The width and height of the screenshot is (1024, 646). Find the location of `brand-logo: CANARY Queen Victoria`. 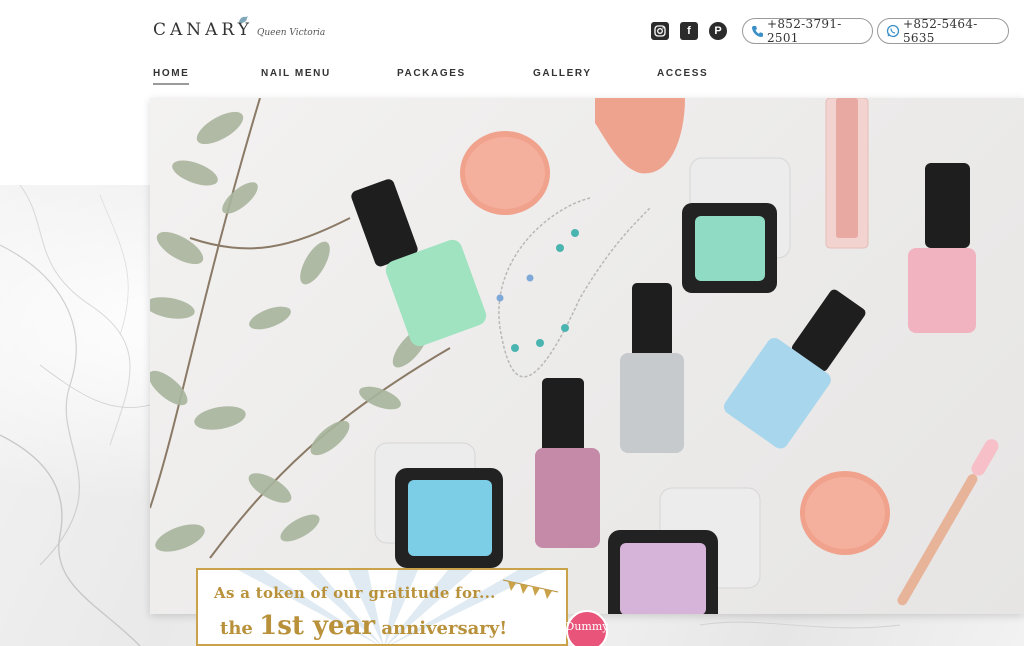

brand-logo: CANARY Queen Victoria is located at coordinates (239, 28).